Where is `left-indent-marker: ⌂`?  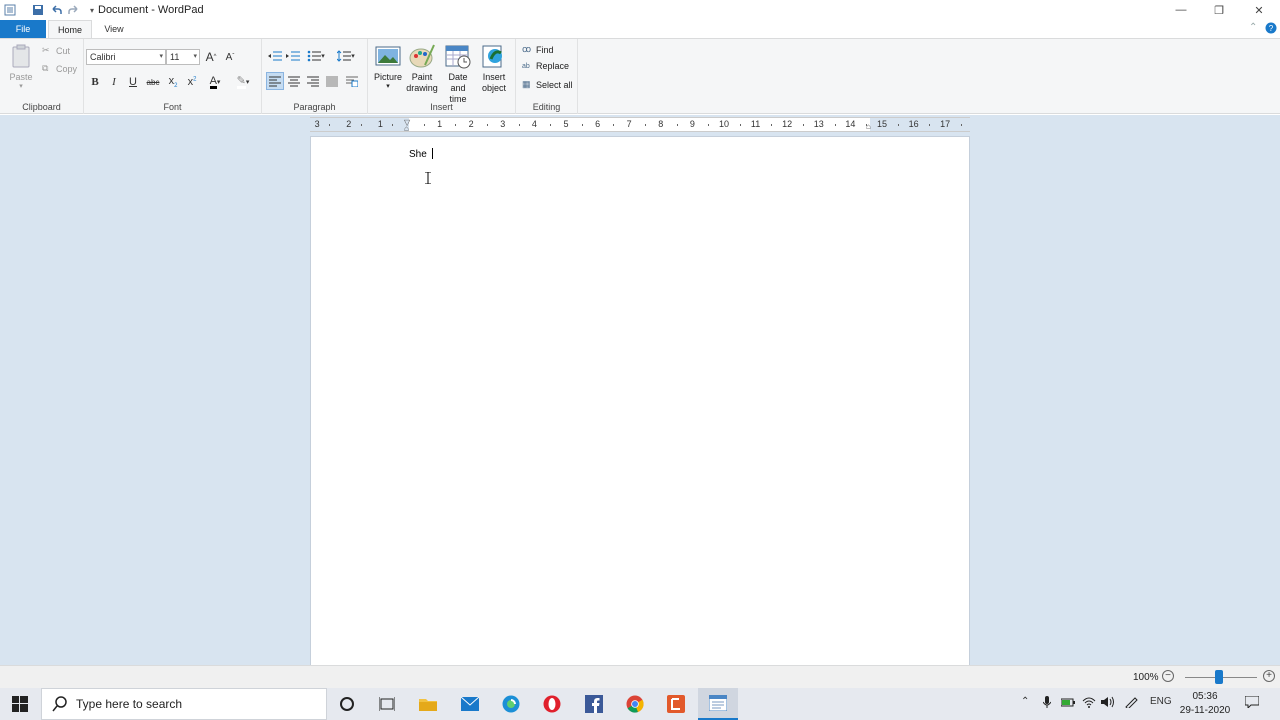 left-indent-marker: ⌂ is located at coordinates (406, 128).